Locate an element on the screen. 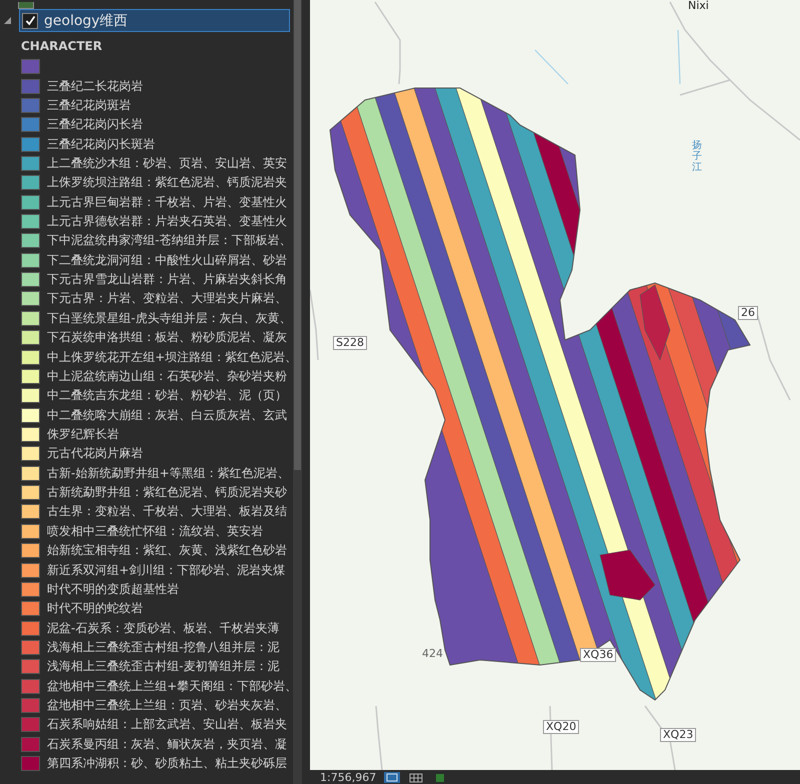  legend-label: 上元古界德钦岩群：片岩夹石英岩、变基性火 is located at coordinates (167, 221).